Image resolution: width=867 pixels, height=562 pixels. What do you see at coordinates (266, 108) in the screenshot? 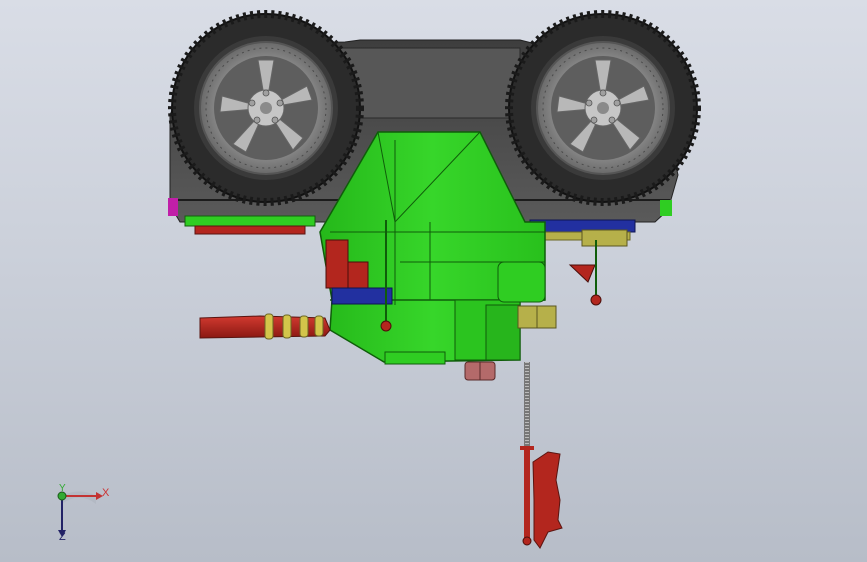
I see `left-wheel` at bounding box center [266, 108].